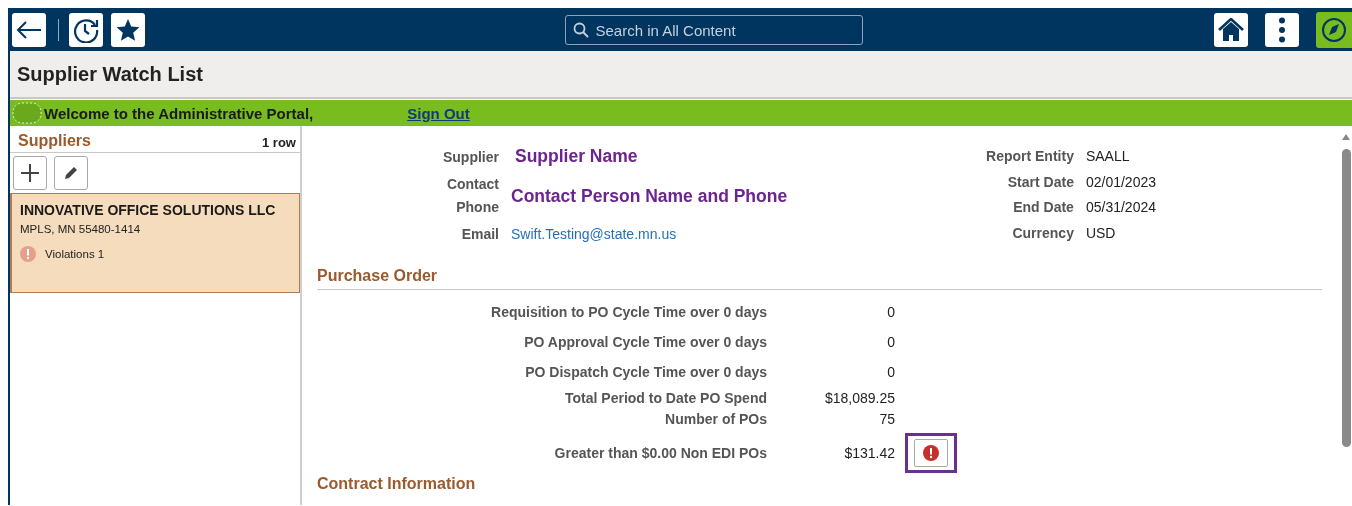 The width and height of the screenshot is (1352, 506). I want to click on supplier-name: INNOVATIVE OFFICE SOLUTIONS LLC, so click(148, 210).